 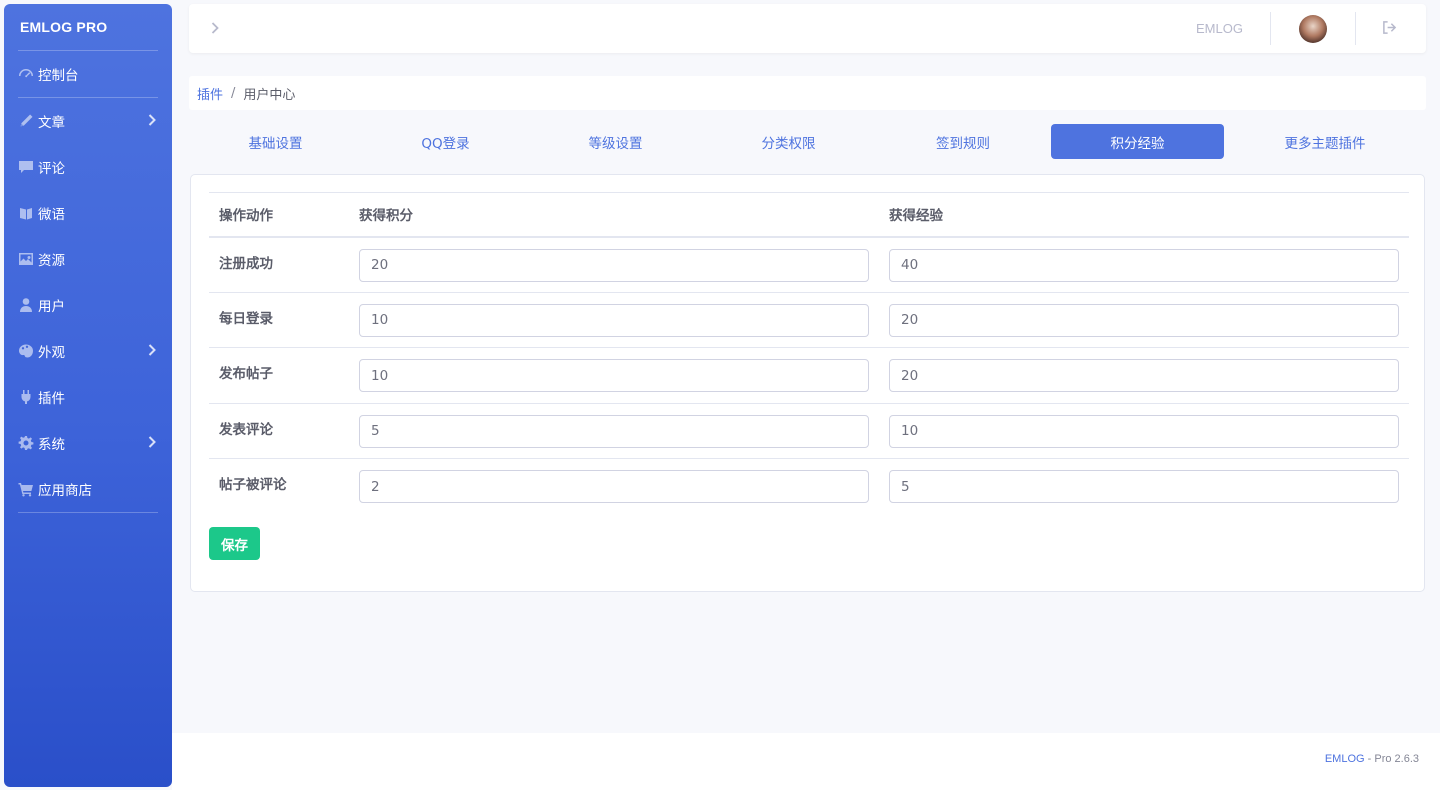 I want to click on comment-icon, so click(x=26, y=167).